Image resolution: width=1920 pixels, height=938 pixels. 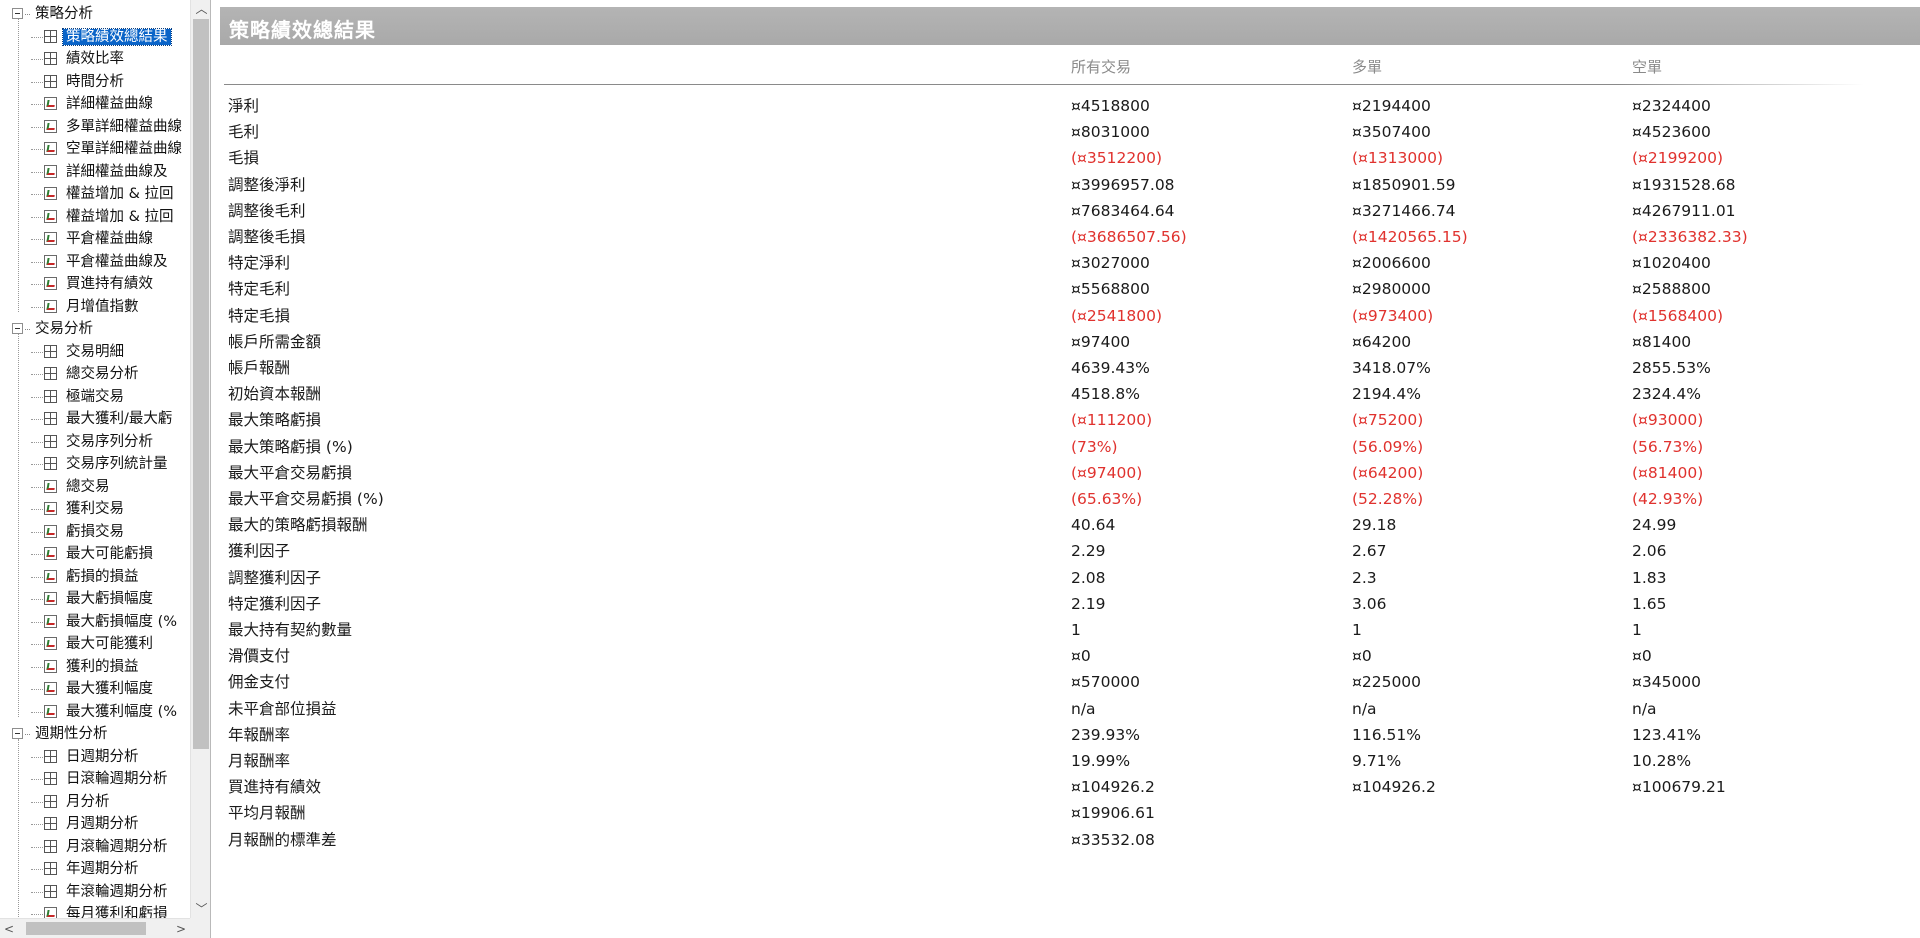 What do you see at coordinates (72, 802) in the screenshot?
I see `tree-item: 月分析` at bounding box center [72, 802].